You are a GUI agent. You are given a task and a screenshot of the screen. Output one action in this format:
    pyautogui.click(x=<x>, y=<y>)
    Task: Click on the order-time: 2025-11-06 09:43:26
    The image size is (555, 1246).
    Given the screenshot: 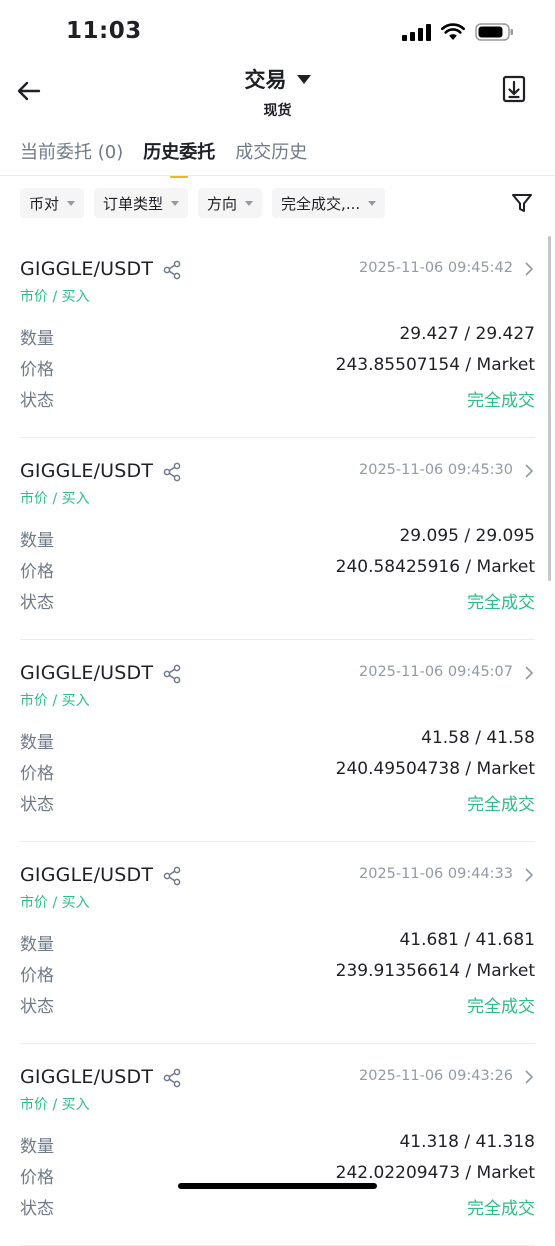 What is the action you would take?
    pyautogui.click(x=436, y=1076)
    